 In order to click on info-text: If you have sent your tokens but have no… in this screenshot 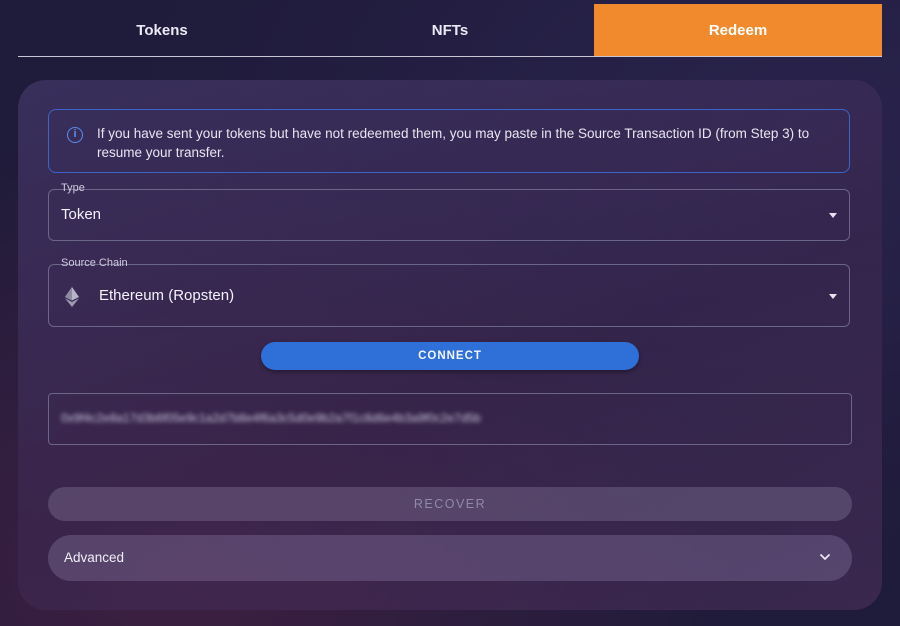, I will do `click(453, 143)`.